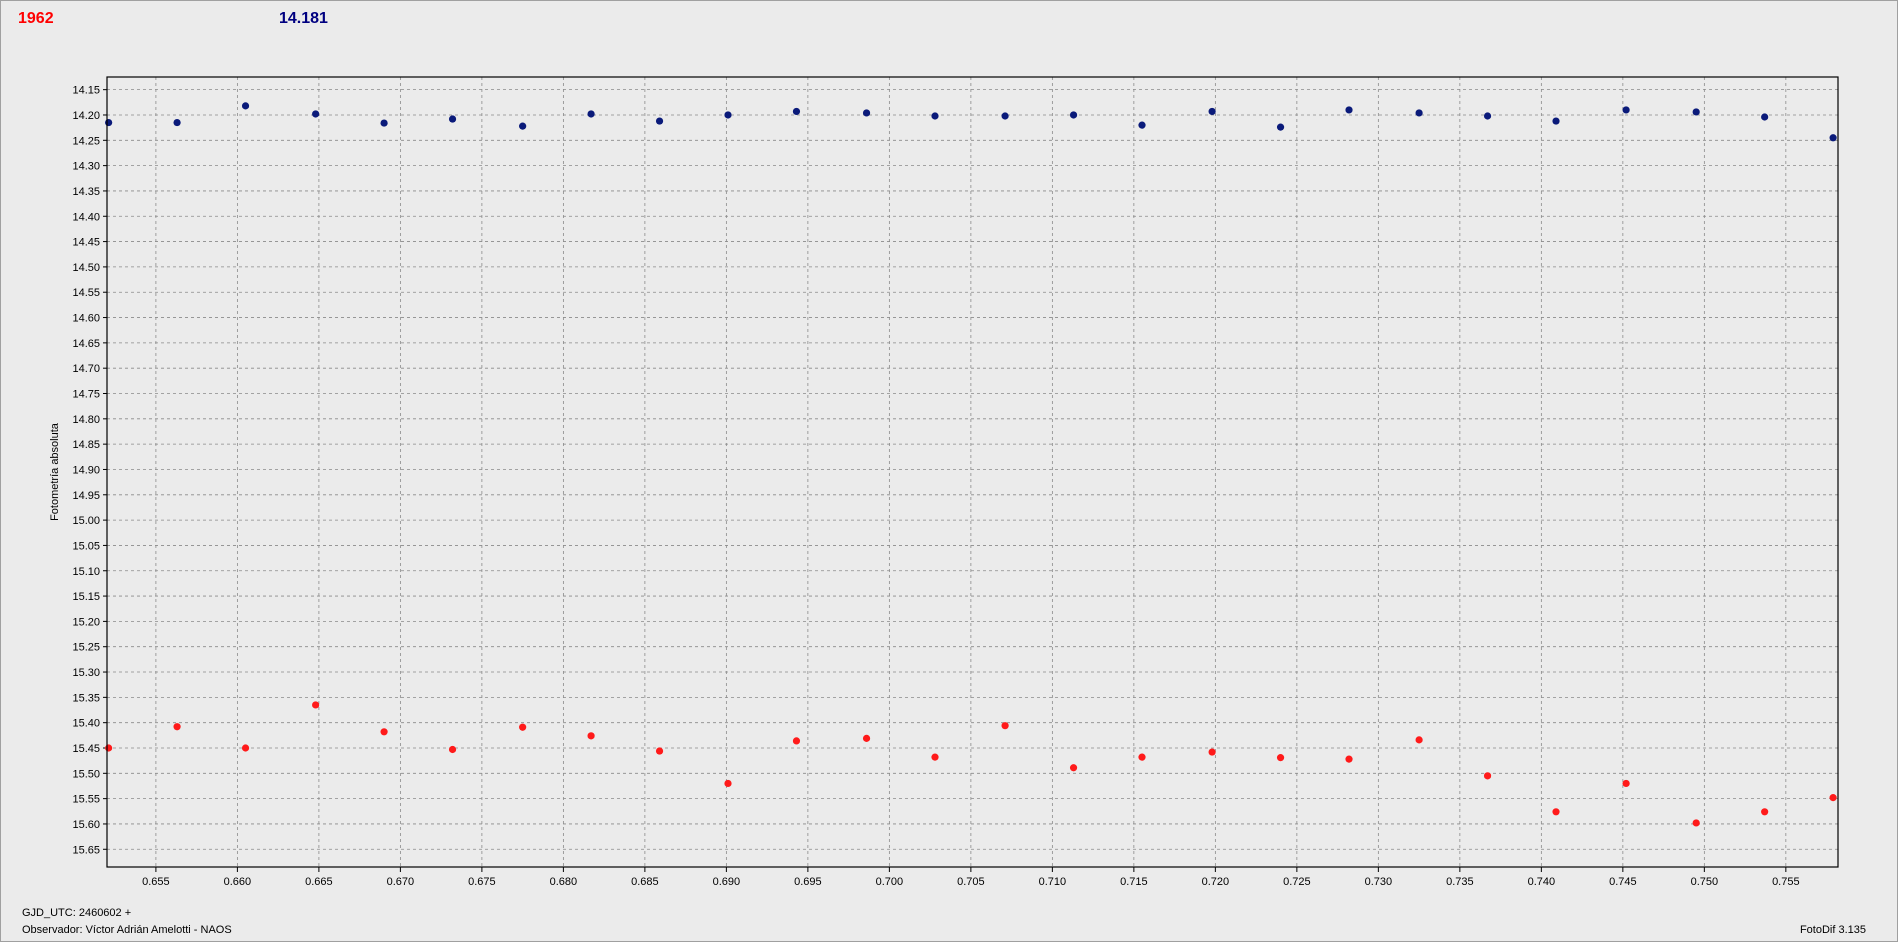  What do you see at coordinates (808, 882) in the screenshot?
I see `x-tick-label: 0.695` at bounding box center [808, 882].